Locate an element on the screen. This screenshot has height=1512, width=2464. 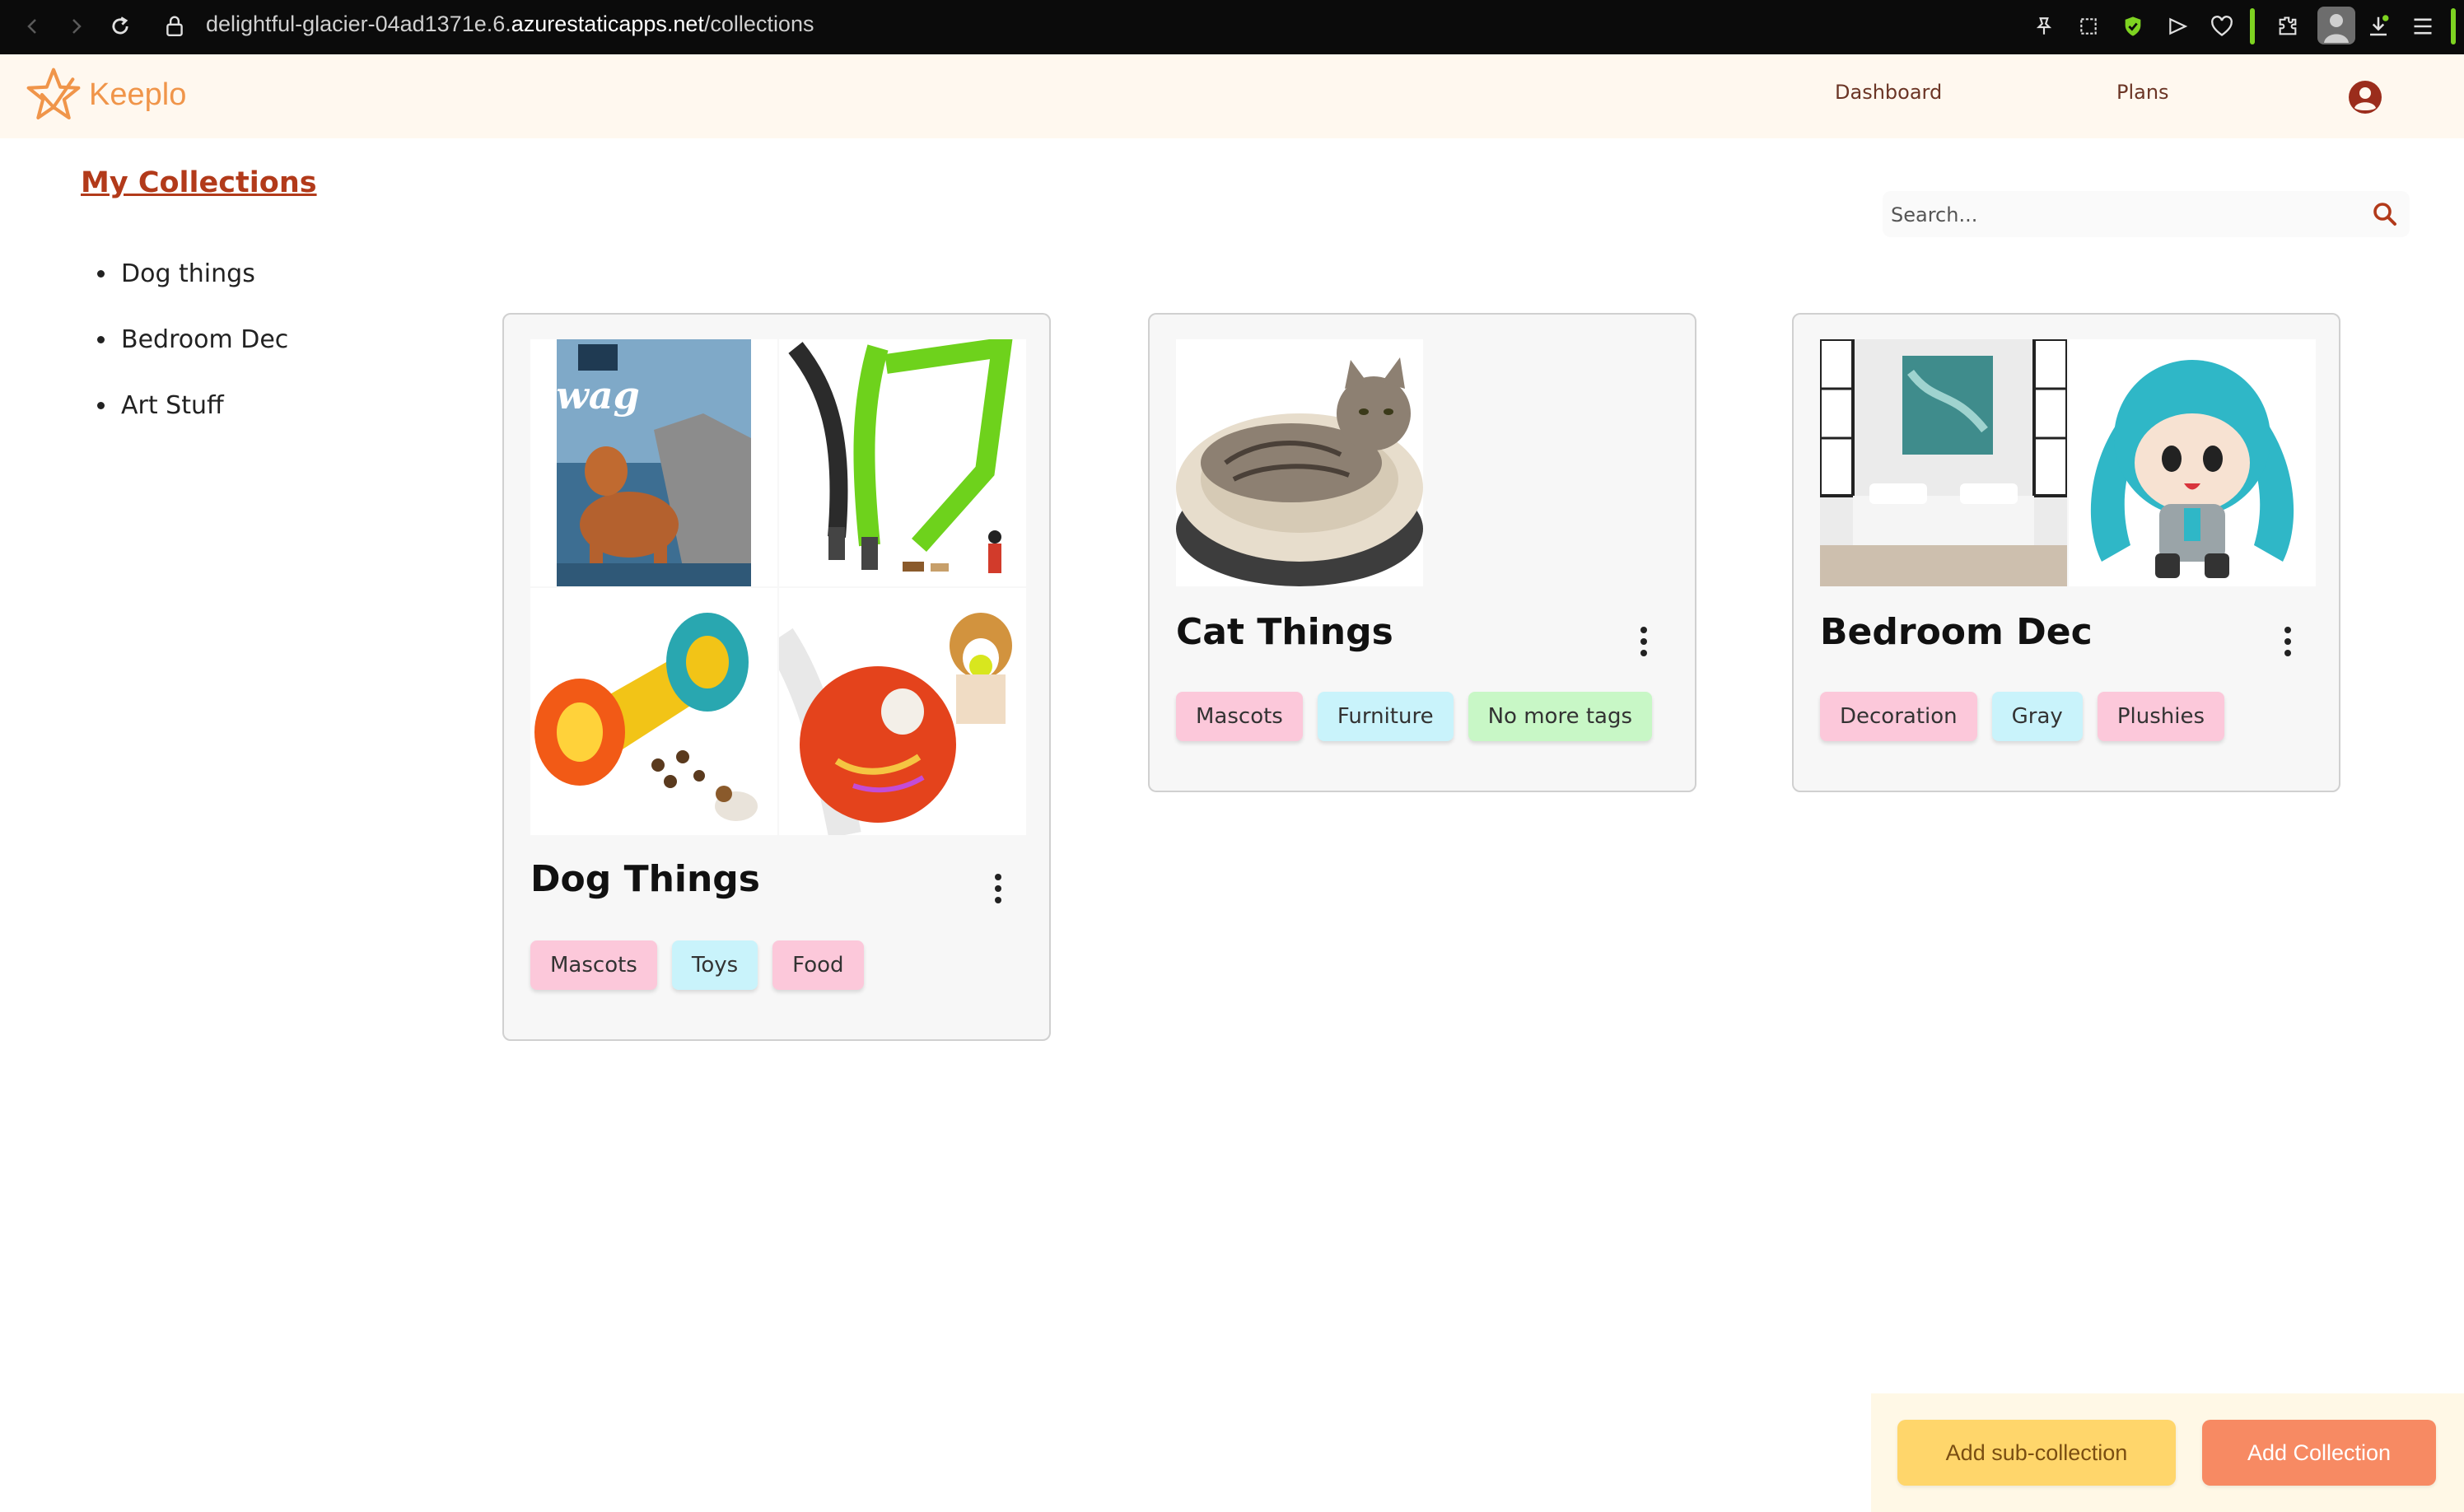
menu-icon is located at coordinates (2422, 26).